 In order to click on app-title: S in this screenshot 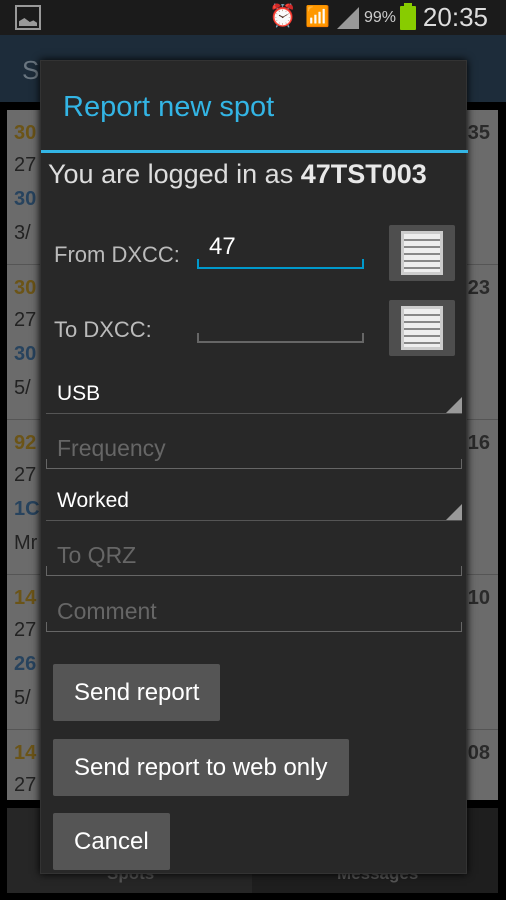, I will do `click(31, 70)`.